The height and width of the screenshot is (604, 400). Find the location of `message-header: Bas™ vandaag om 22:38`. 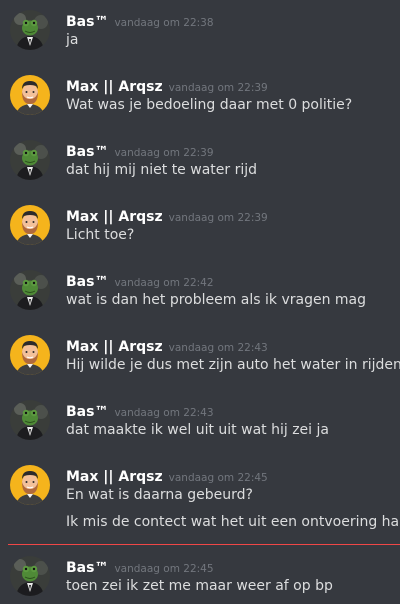

message-header: Bas™ vandaag om 22:38 is located at coordinates (140, 20).